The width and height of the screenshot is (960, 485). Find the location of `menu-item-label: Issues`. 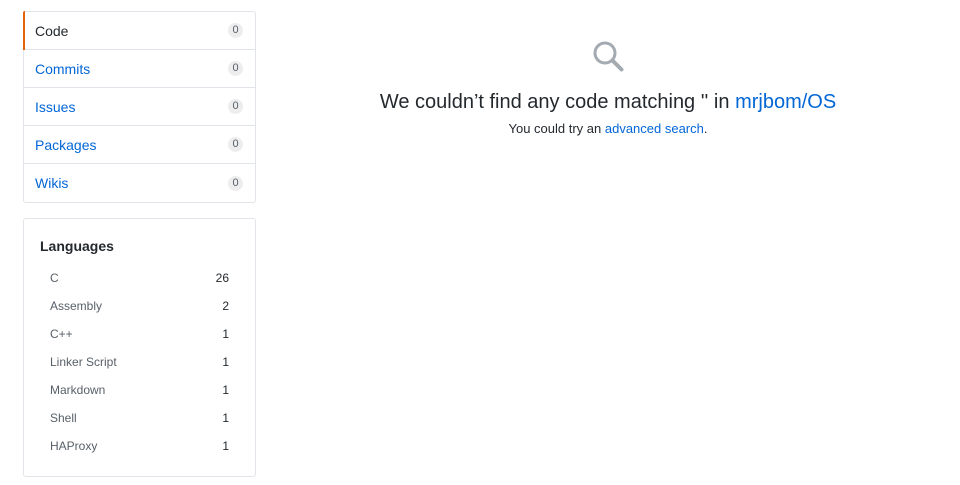

menu-item-label: Issues is located at coordinates (55, 106).